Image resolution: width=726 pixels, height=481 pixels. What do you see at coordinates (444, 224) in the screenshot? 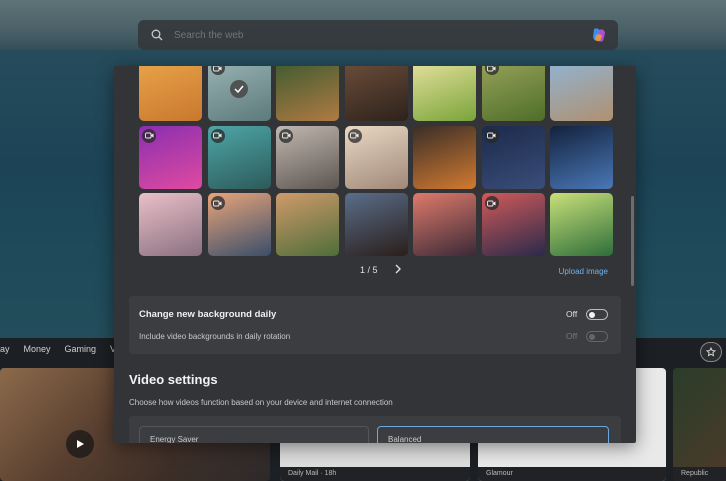
I see `background-thumbnail-red-lake` at bounding box center [444, 224].